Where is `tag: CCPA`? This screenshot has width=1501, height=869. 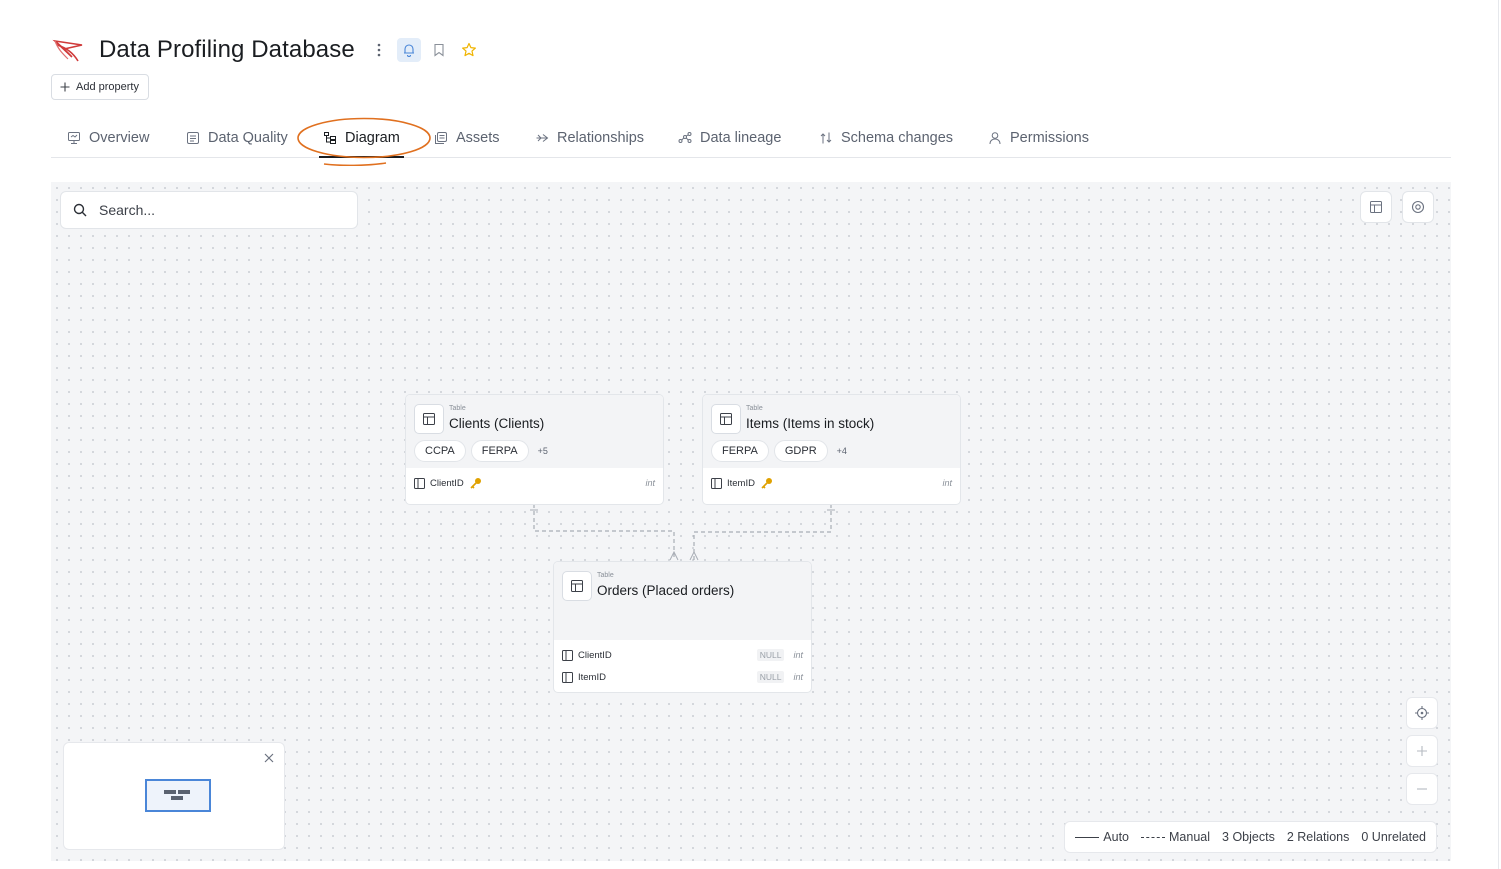 tag: CCPA is located at coordinates (440, 451).